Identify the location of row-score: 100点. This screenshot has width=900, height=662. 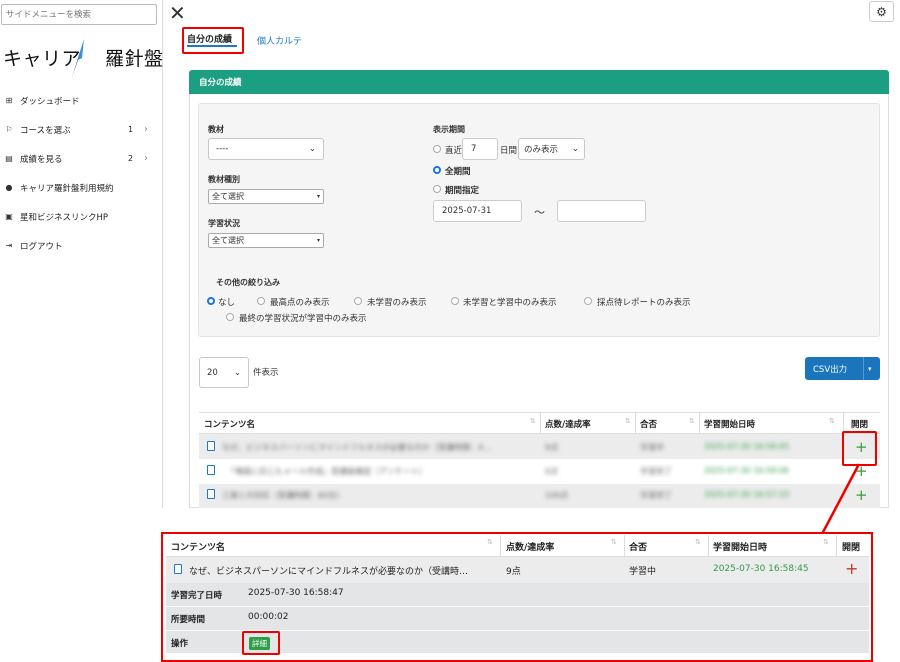
(557, 495).